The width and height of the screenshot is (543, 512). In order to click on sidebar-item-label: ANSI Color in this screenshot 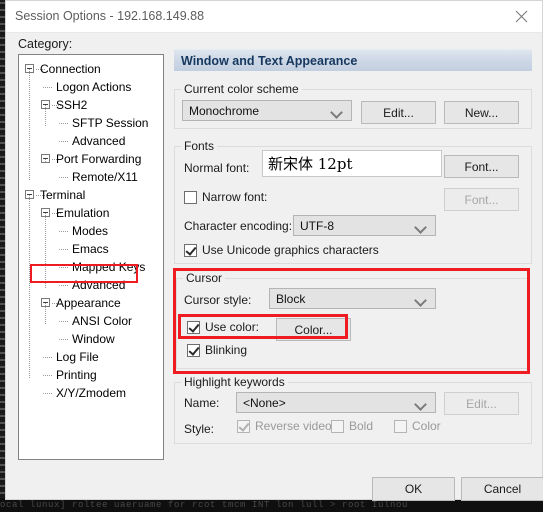, I will do `click(102, 321)`.